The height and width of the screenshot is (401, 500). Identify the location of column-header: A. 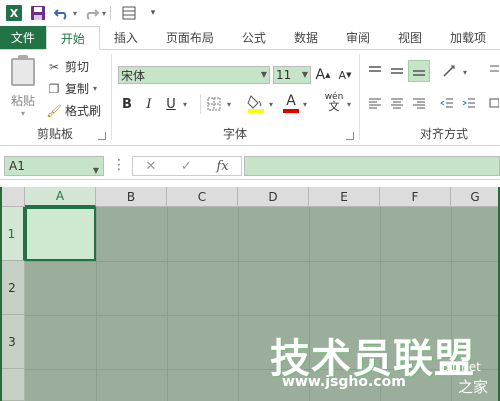
(60, 197).